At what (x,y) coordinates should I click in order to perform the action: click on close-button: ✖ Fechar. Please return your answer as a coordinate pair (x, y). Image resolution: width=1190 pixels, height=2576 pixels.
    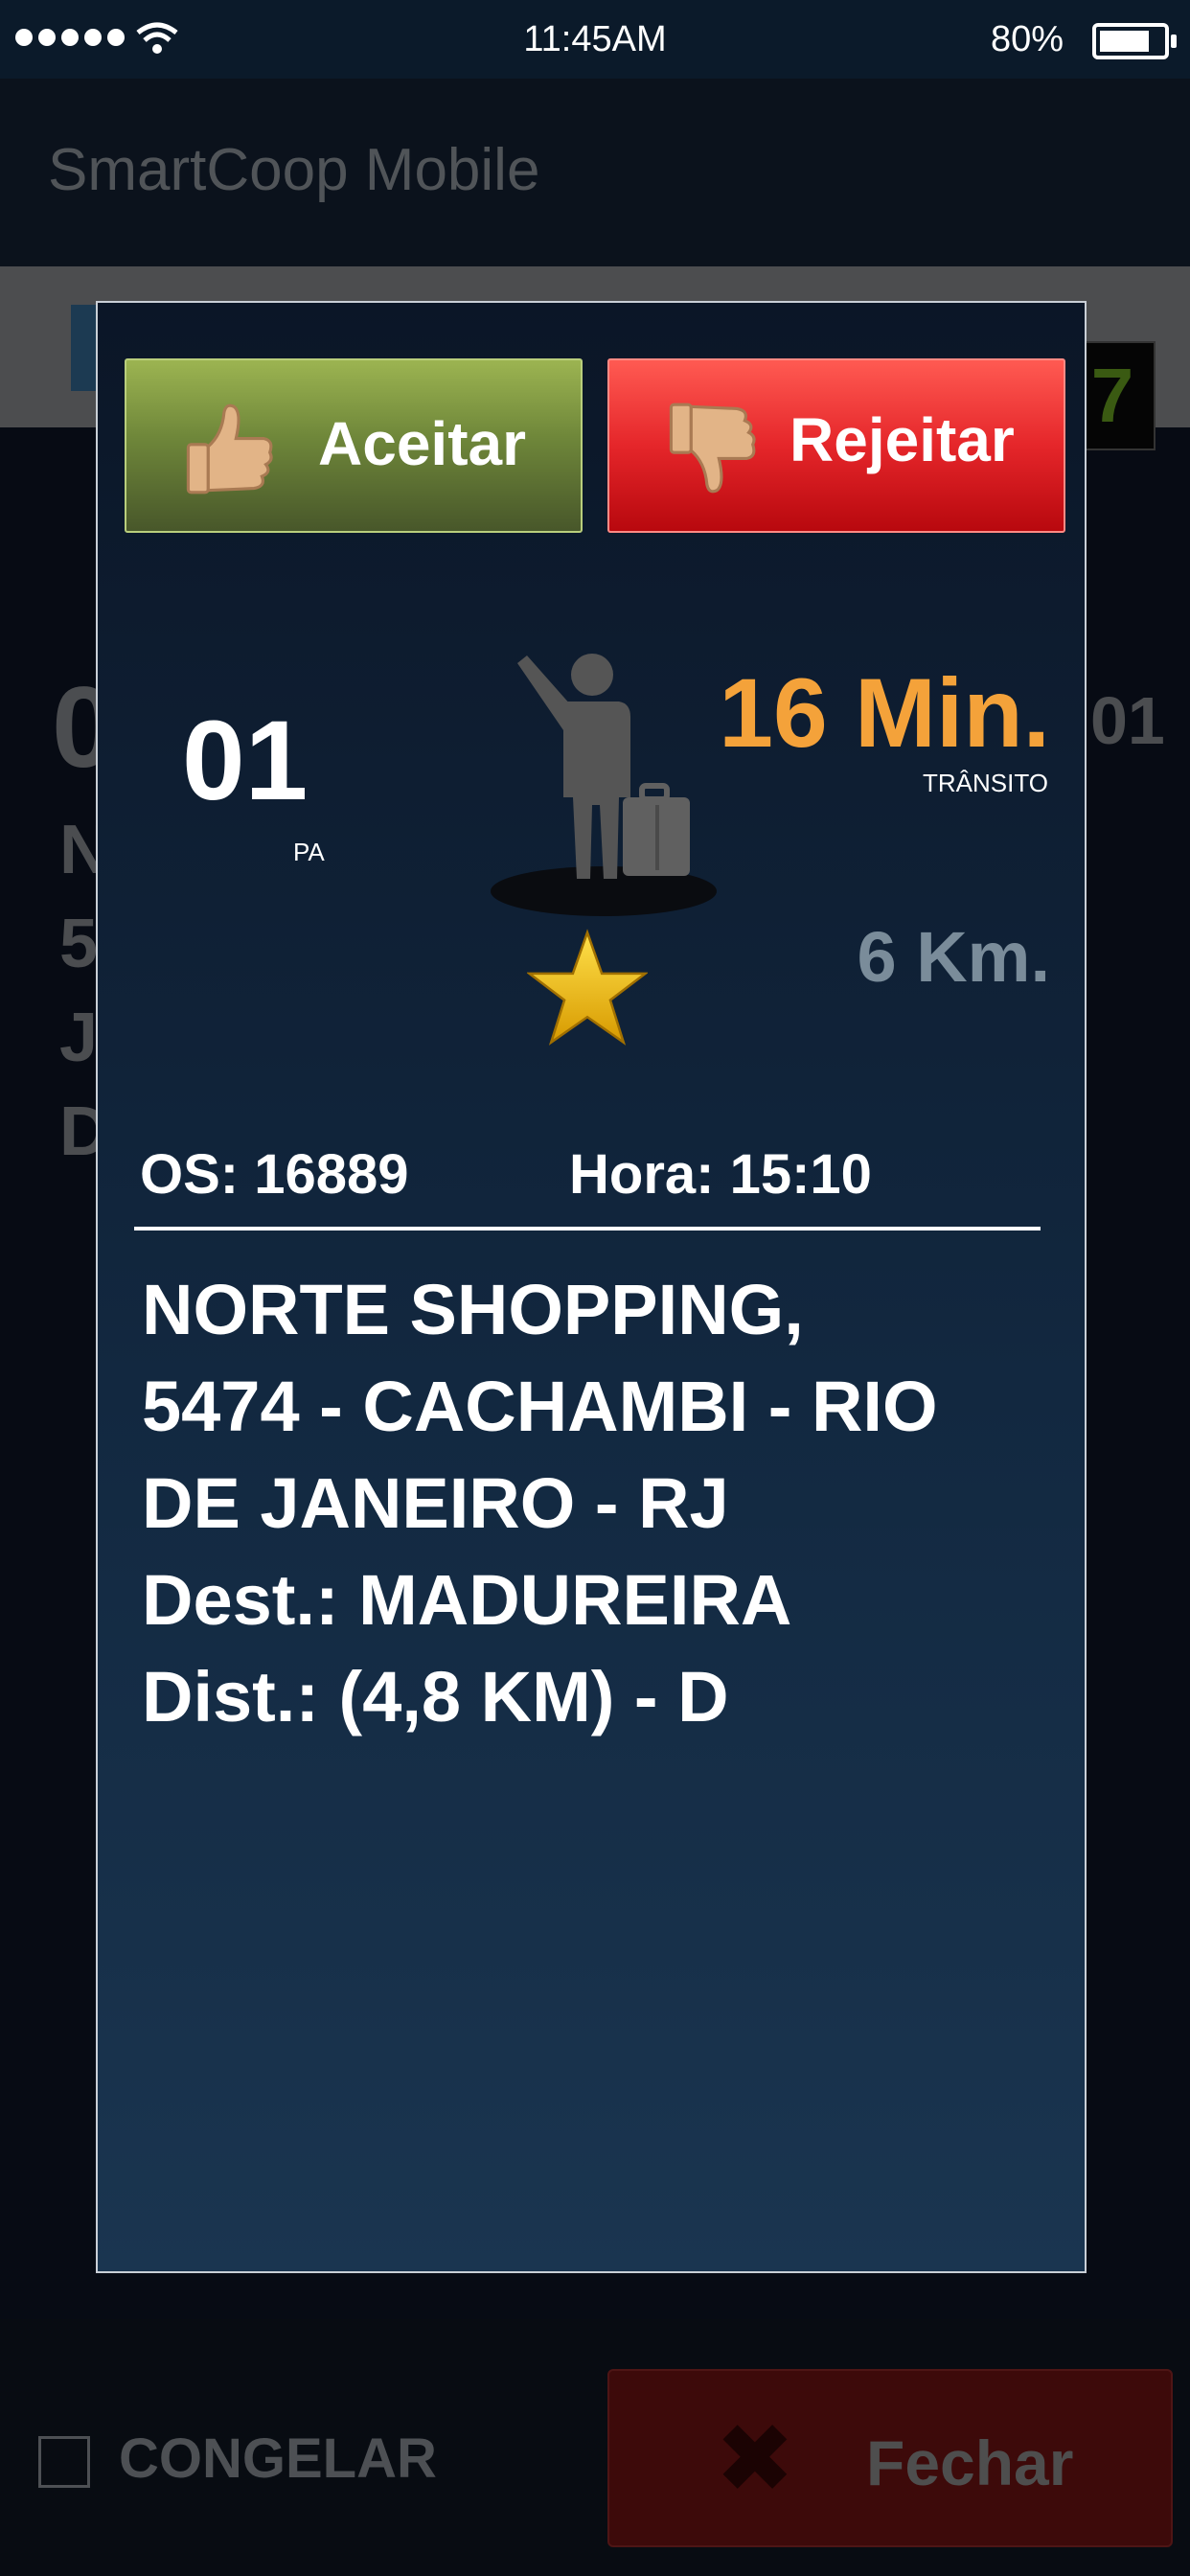
    Looking at the image, I should click on (890, 2458).